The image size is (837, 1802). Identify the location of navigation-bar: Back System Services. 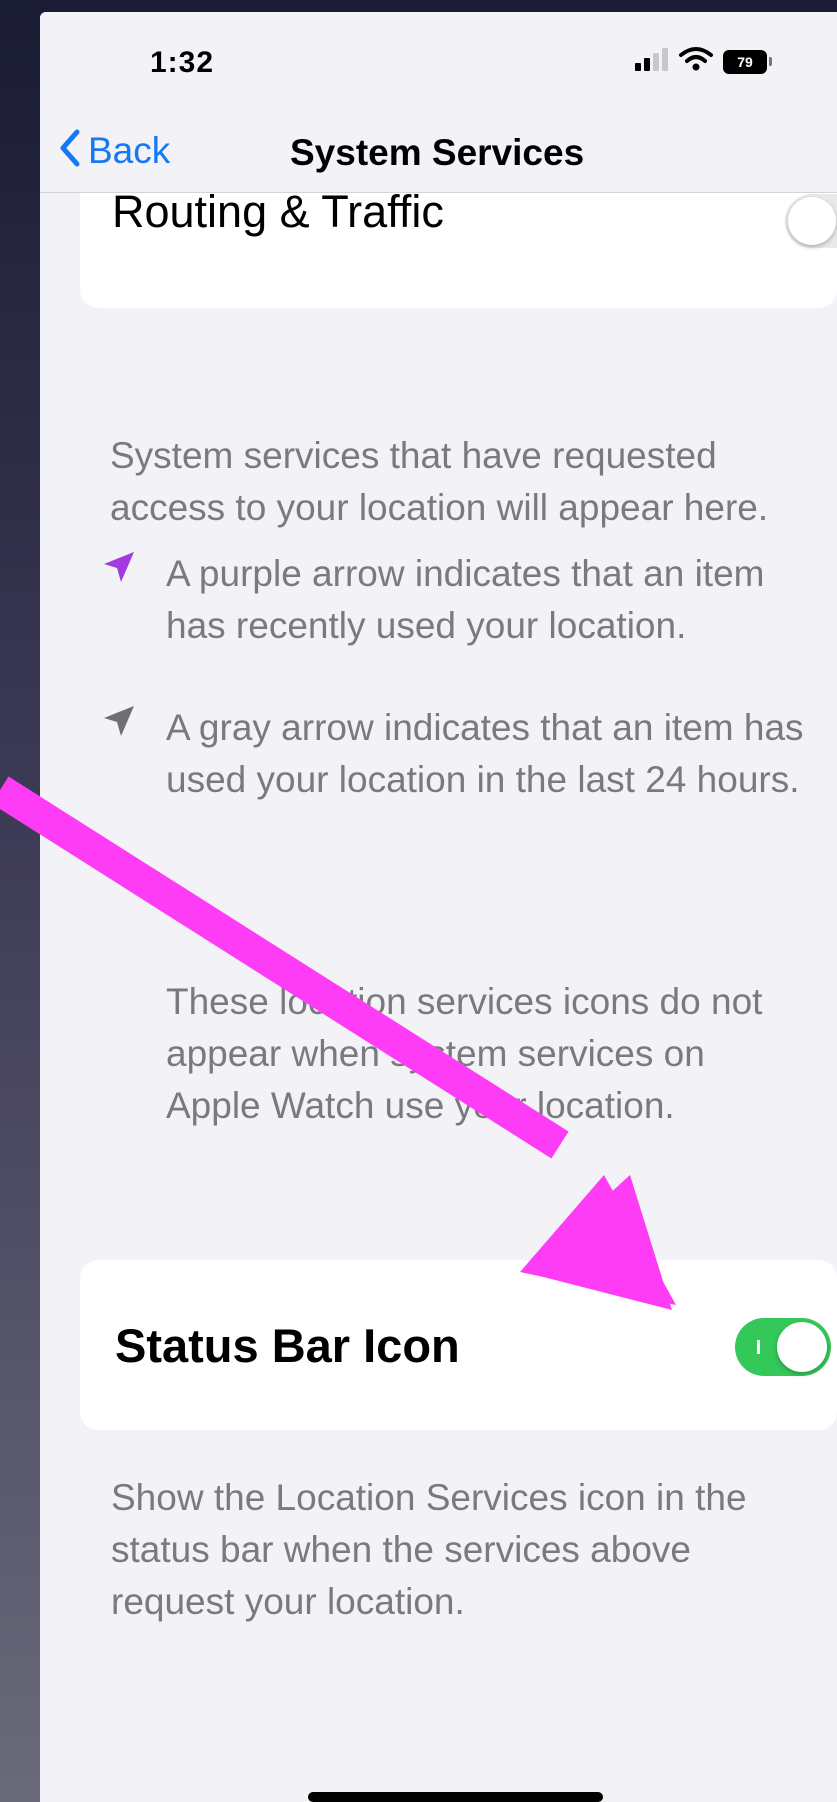
(438, 152).